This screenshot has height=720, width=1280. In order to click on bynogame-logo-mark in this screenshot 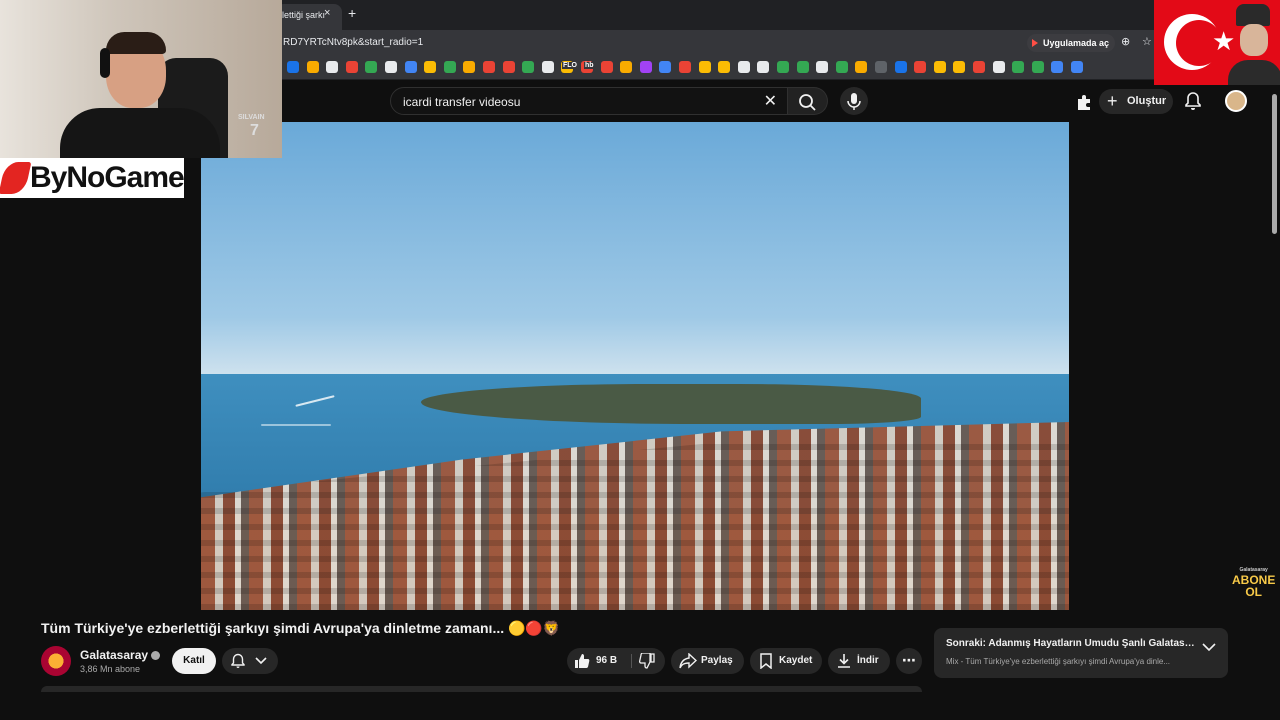, I will do `click(16, 178)`.